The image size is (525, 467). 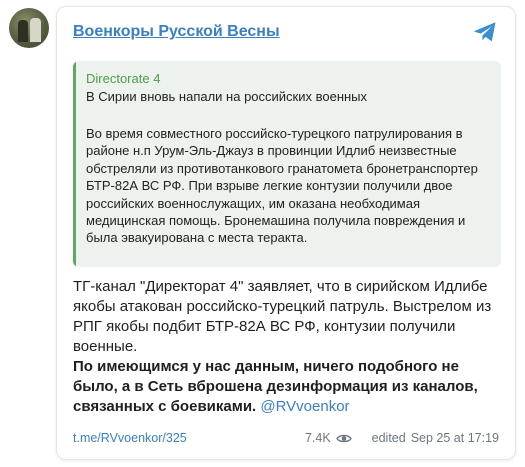 What do you see at coordinates (388, 438) in the screenshot?
I see `edited-label: edited` at bounding box center [388, 438].